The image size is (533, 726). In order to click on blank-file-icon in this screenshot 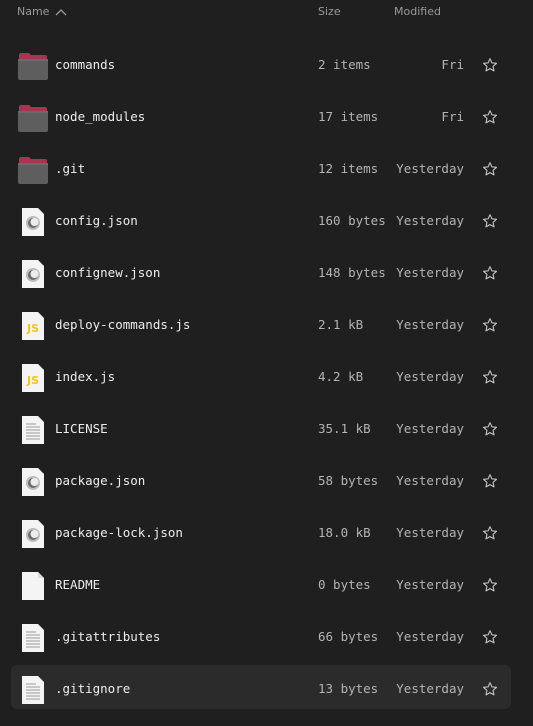, I will do `click(33, 586)`.